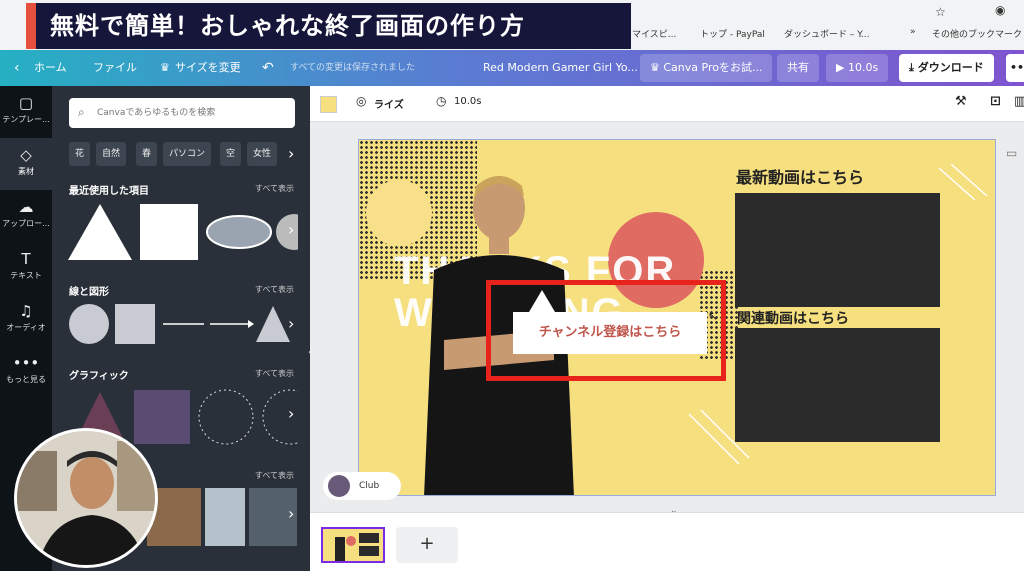  What do you see at coordinates (26, 103) in the screenshot?
I see `template-icon: ▢` at bounding box center [26, 103].